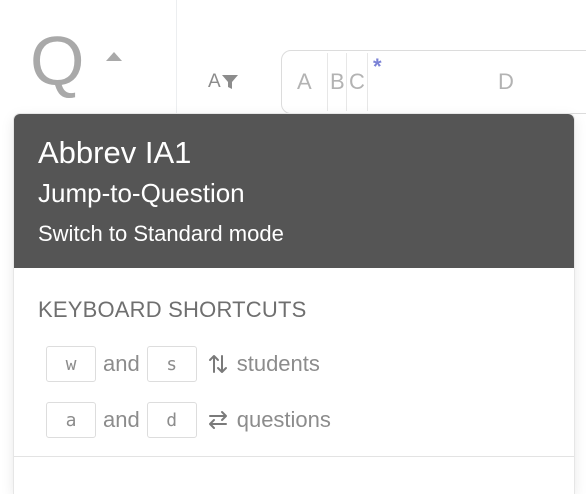 The width and height of the screenshot is (586, 494). I want to click on answer-choices-bar: A B C D, so click(433, 82).